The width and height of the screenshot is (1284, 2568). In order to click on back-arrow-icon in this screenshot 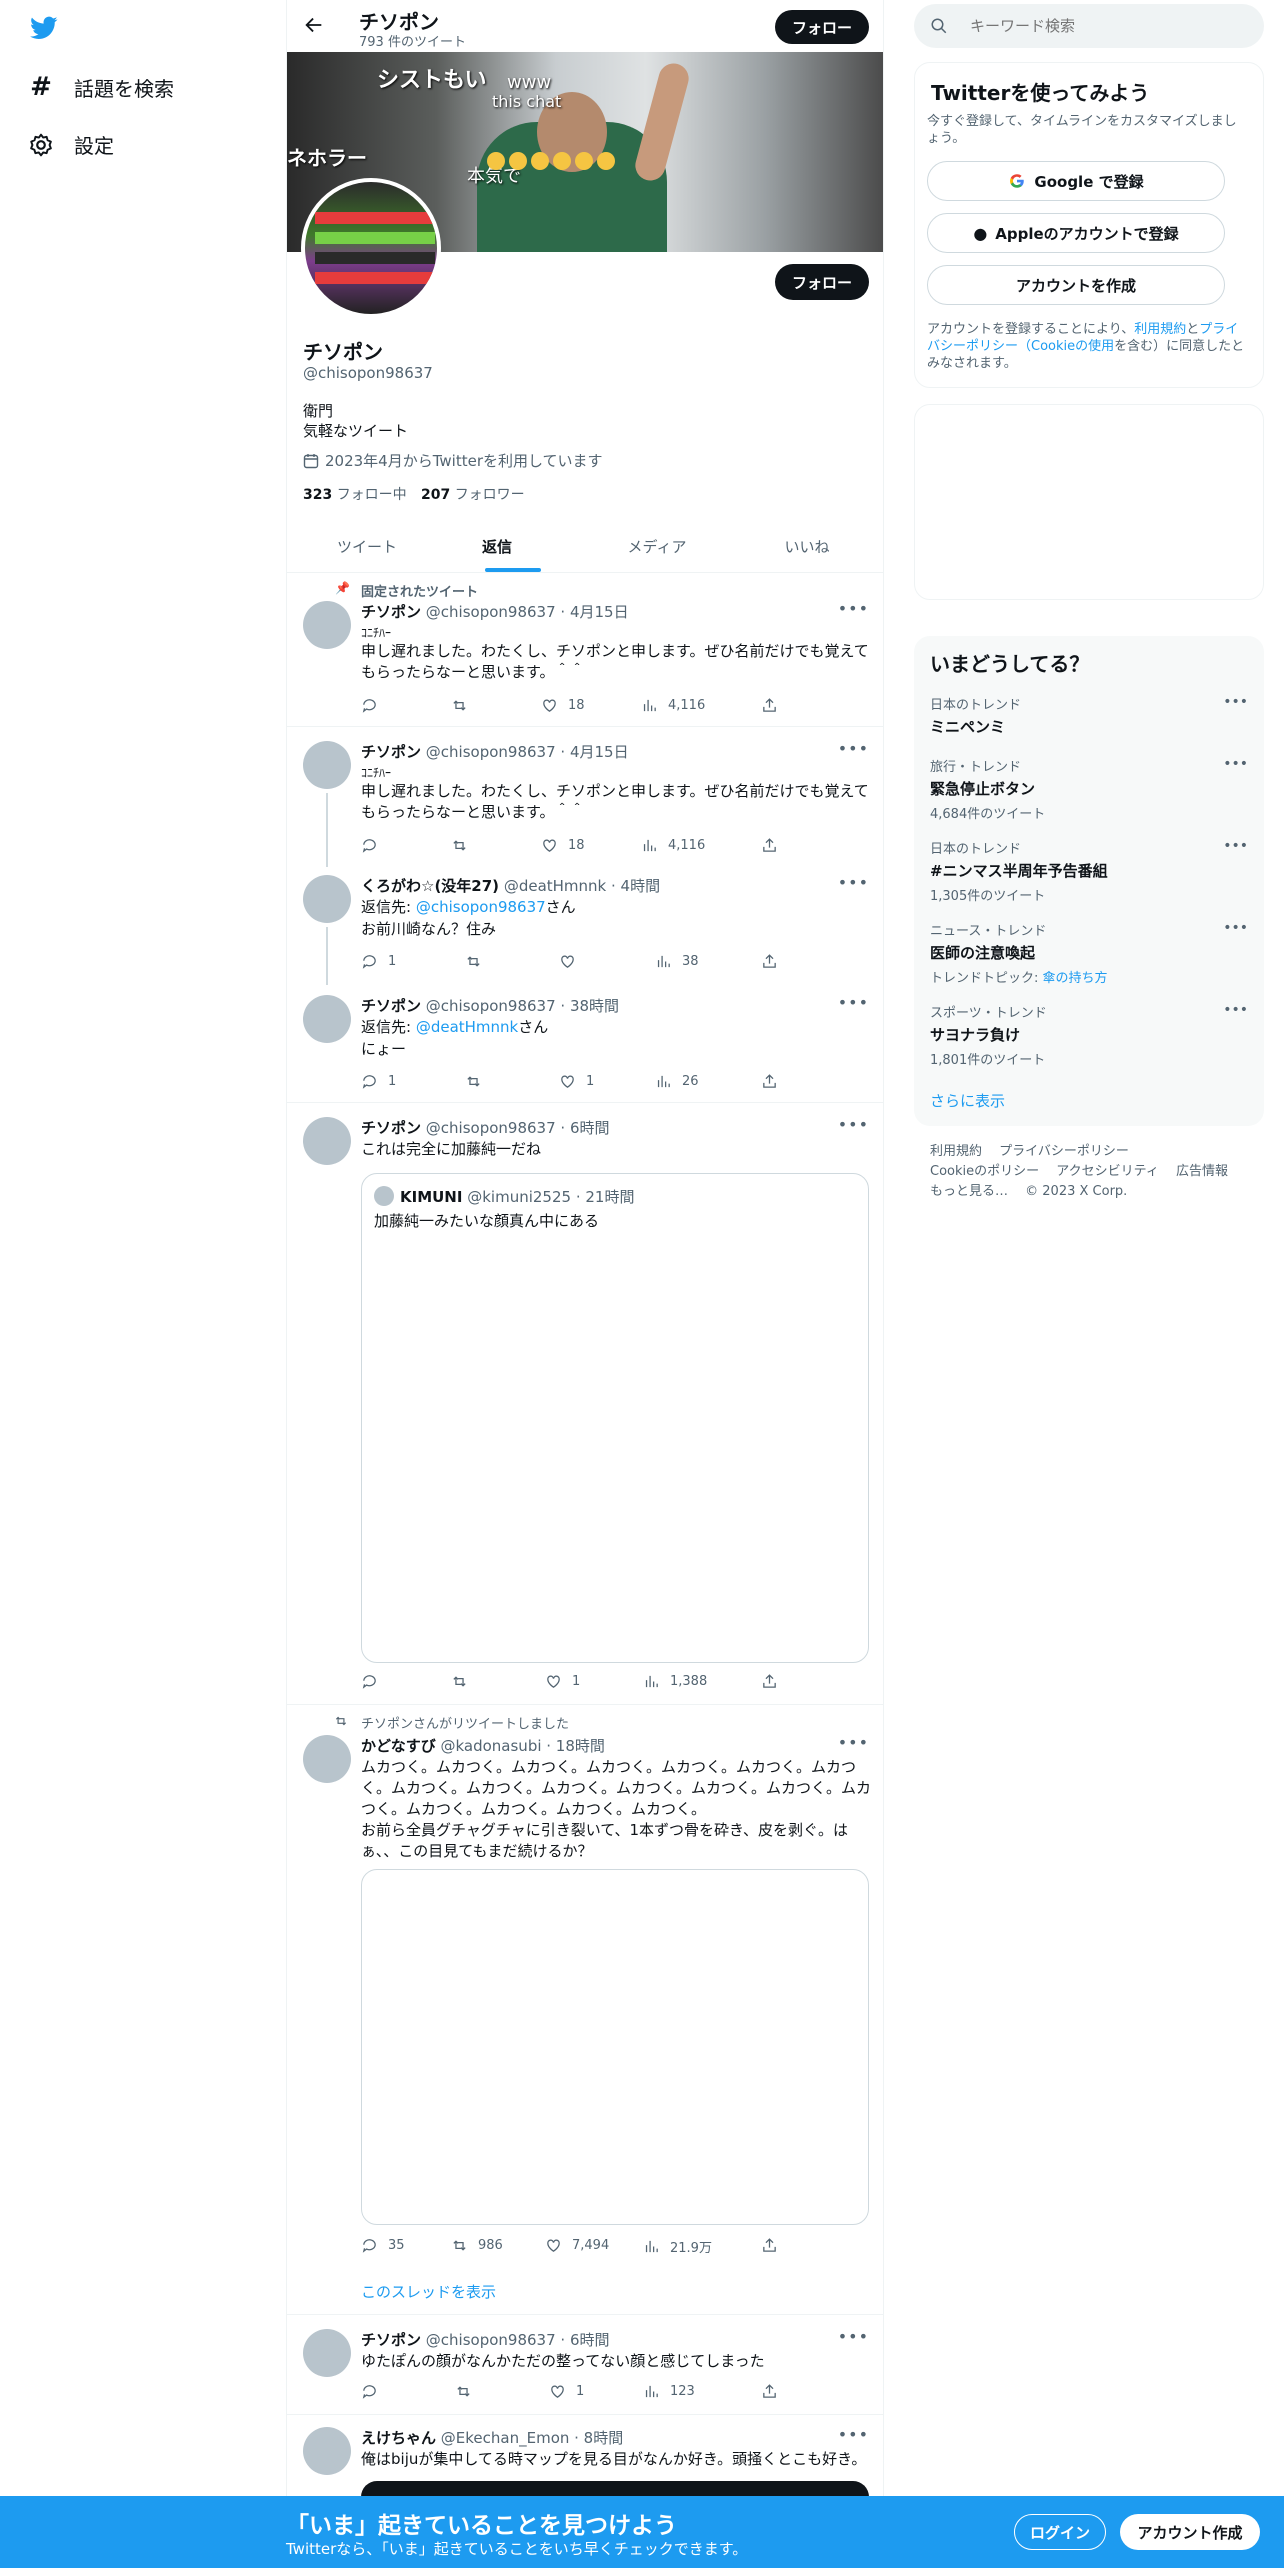, I will do `click(315, 26)`.